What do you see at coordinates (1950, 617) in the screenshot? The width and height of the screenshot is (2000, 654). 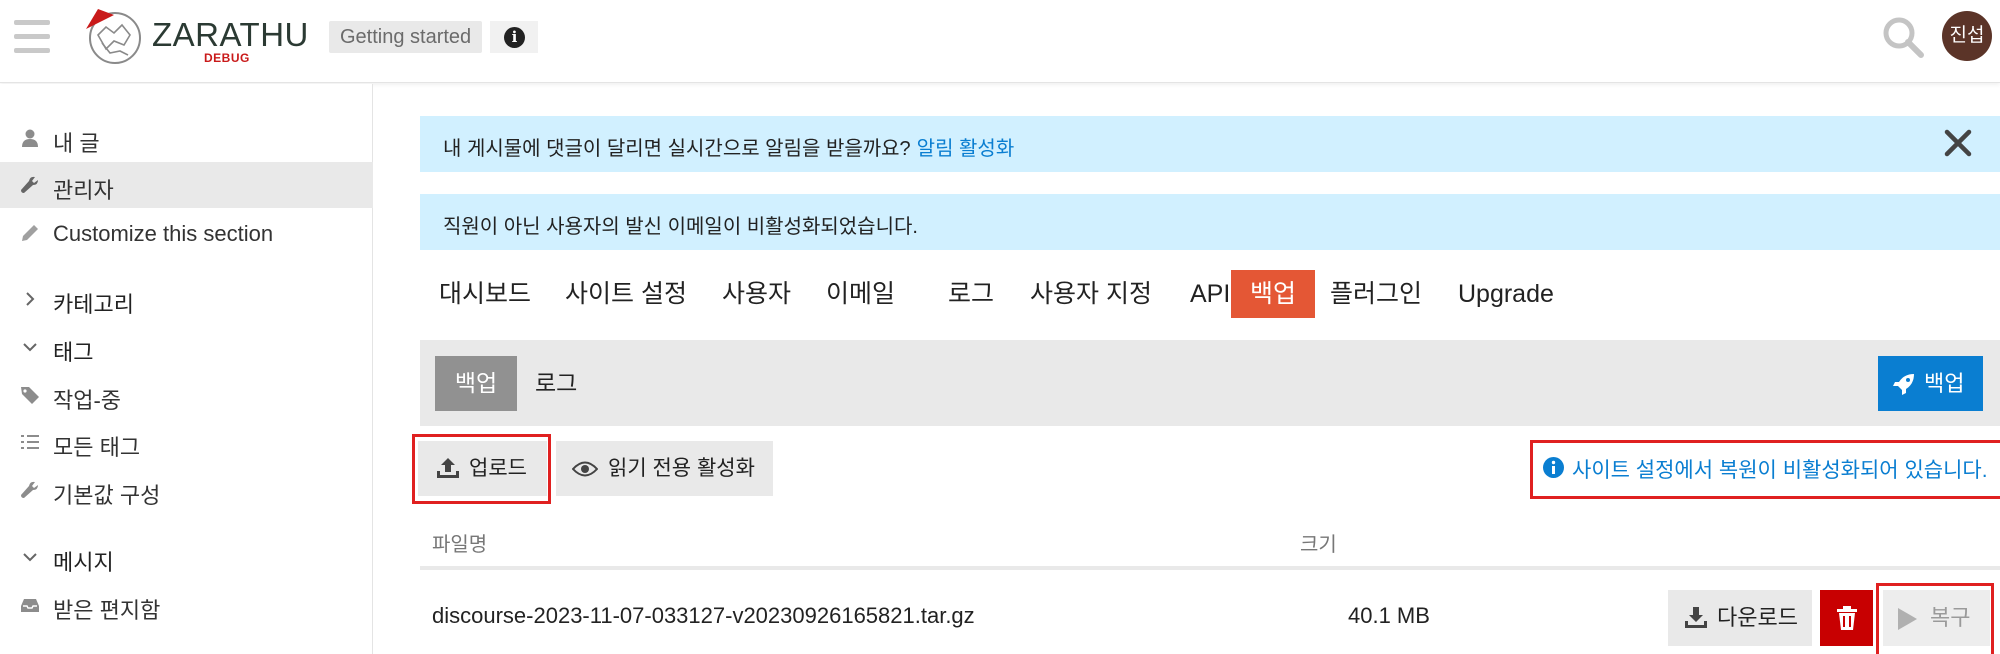 I see `restore-label: 복구` at bounding box center [1950, 617].